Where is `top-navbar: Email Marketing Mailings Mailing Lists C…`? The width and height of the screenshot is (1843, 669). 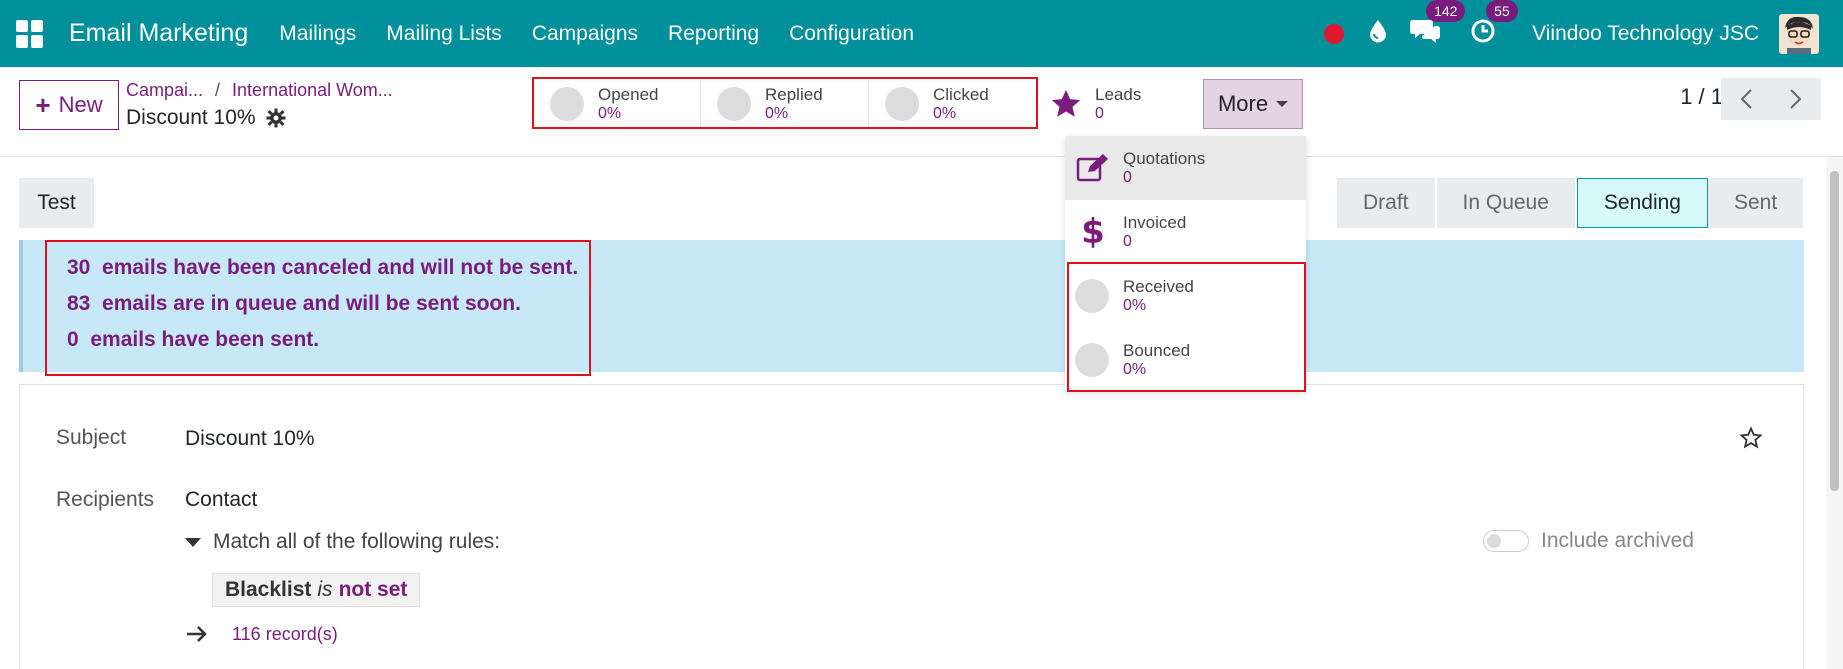
top-navbar: Email Marketing Mailings Mailing Lists C… is located at coordinates (921, 33).